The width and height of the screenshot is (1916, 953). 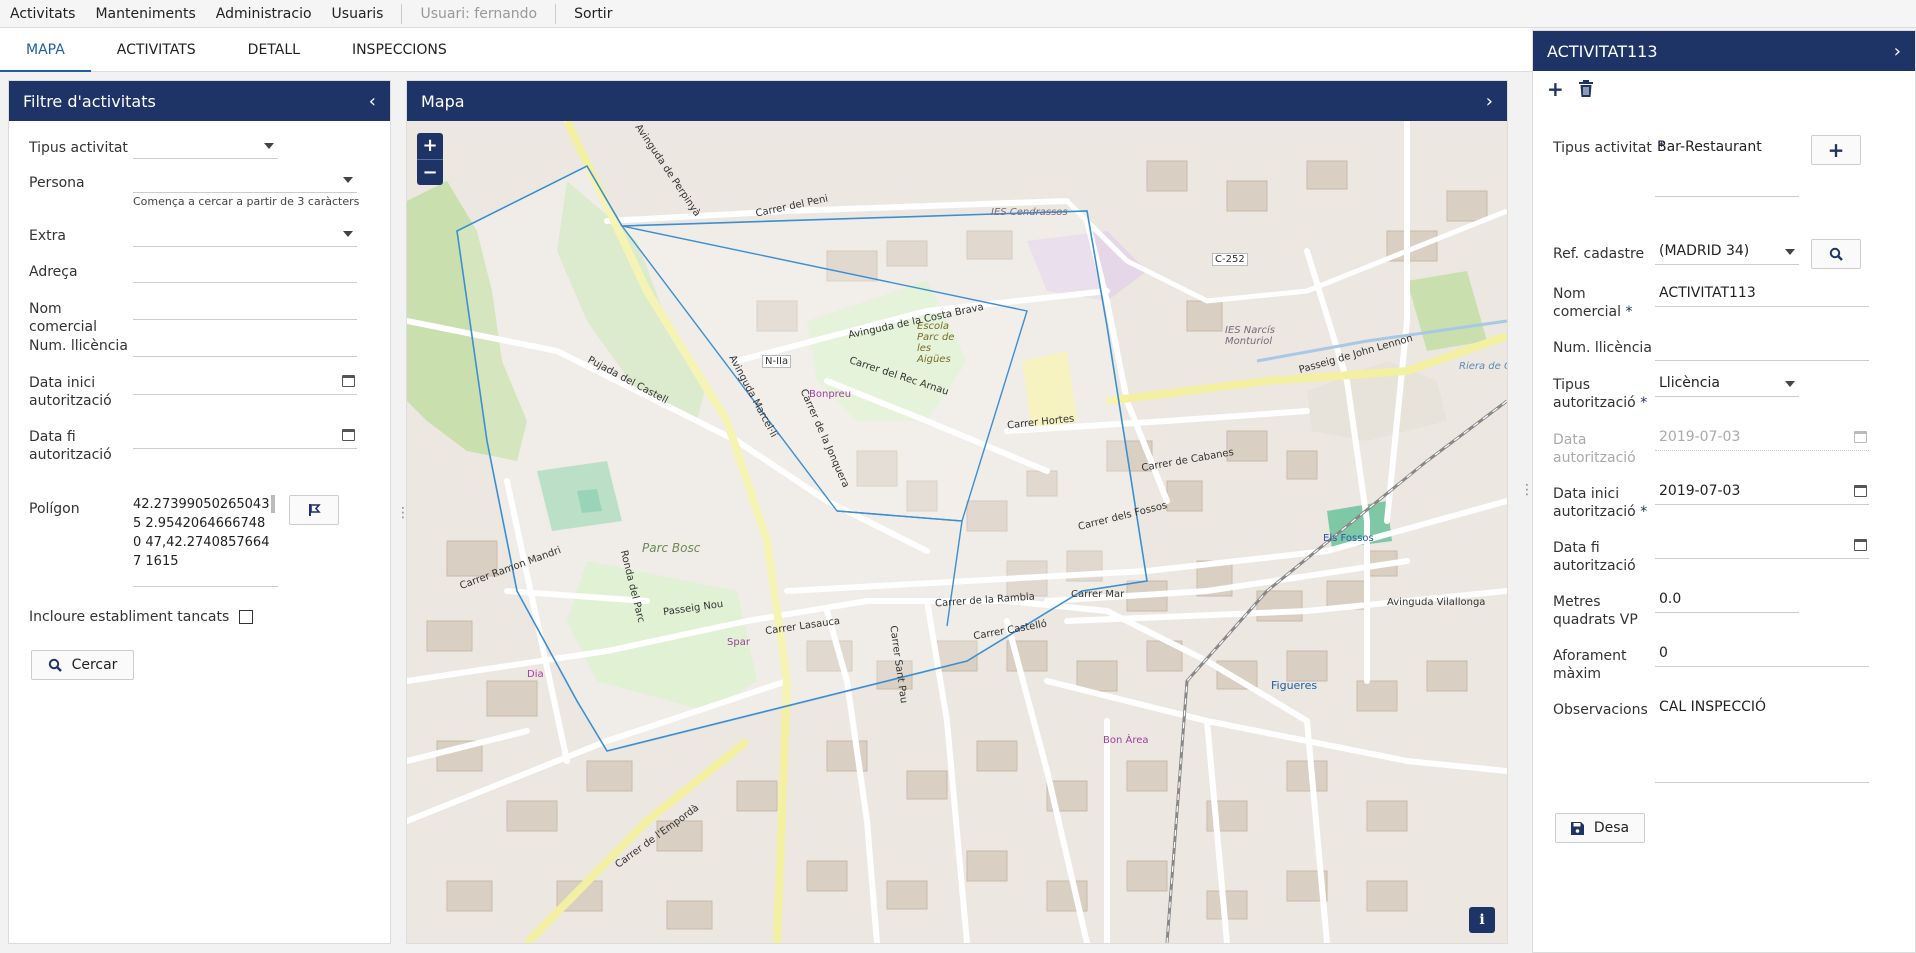 I want to click on detail-data-inici-label-text: Data inici autorització, so click(x=1594, y=503).